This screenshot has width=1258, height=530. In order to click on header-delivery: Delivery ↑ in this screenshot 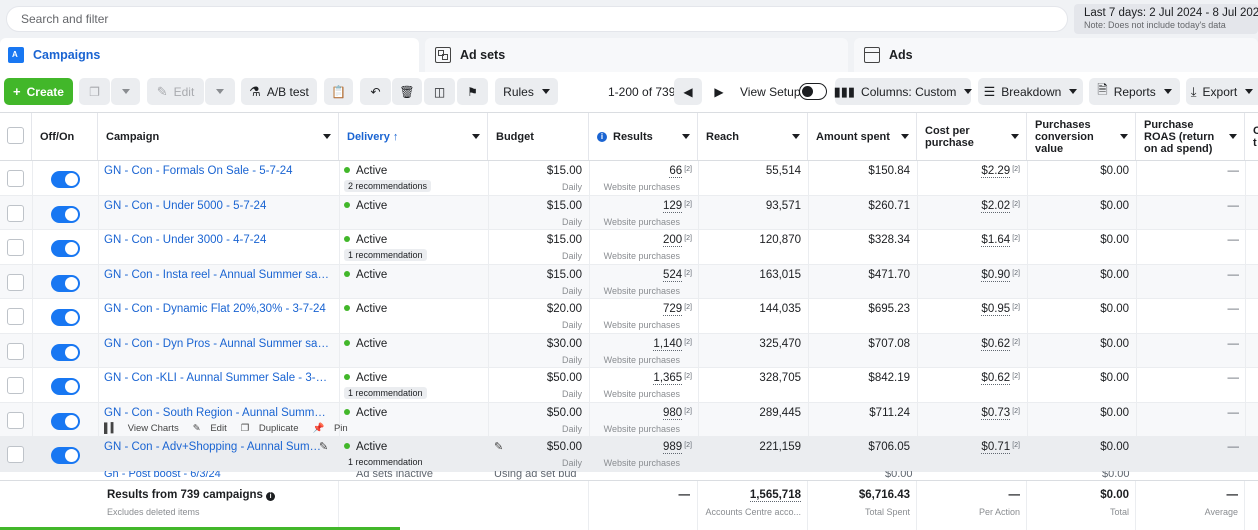, I will do `click(413, 136)`.